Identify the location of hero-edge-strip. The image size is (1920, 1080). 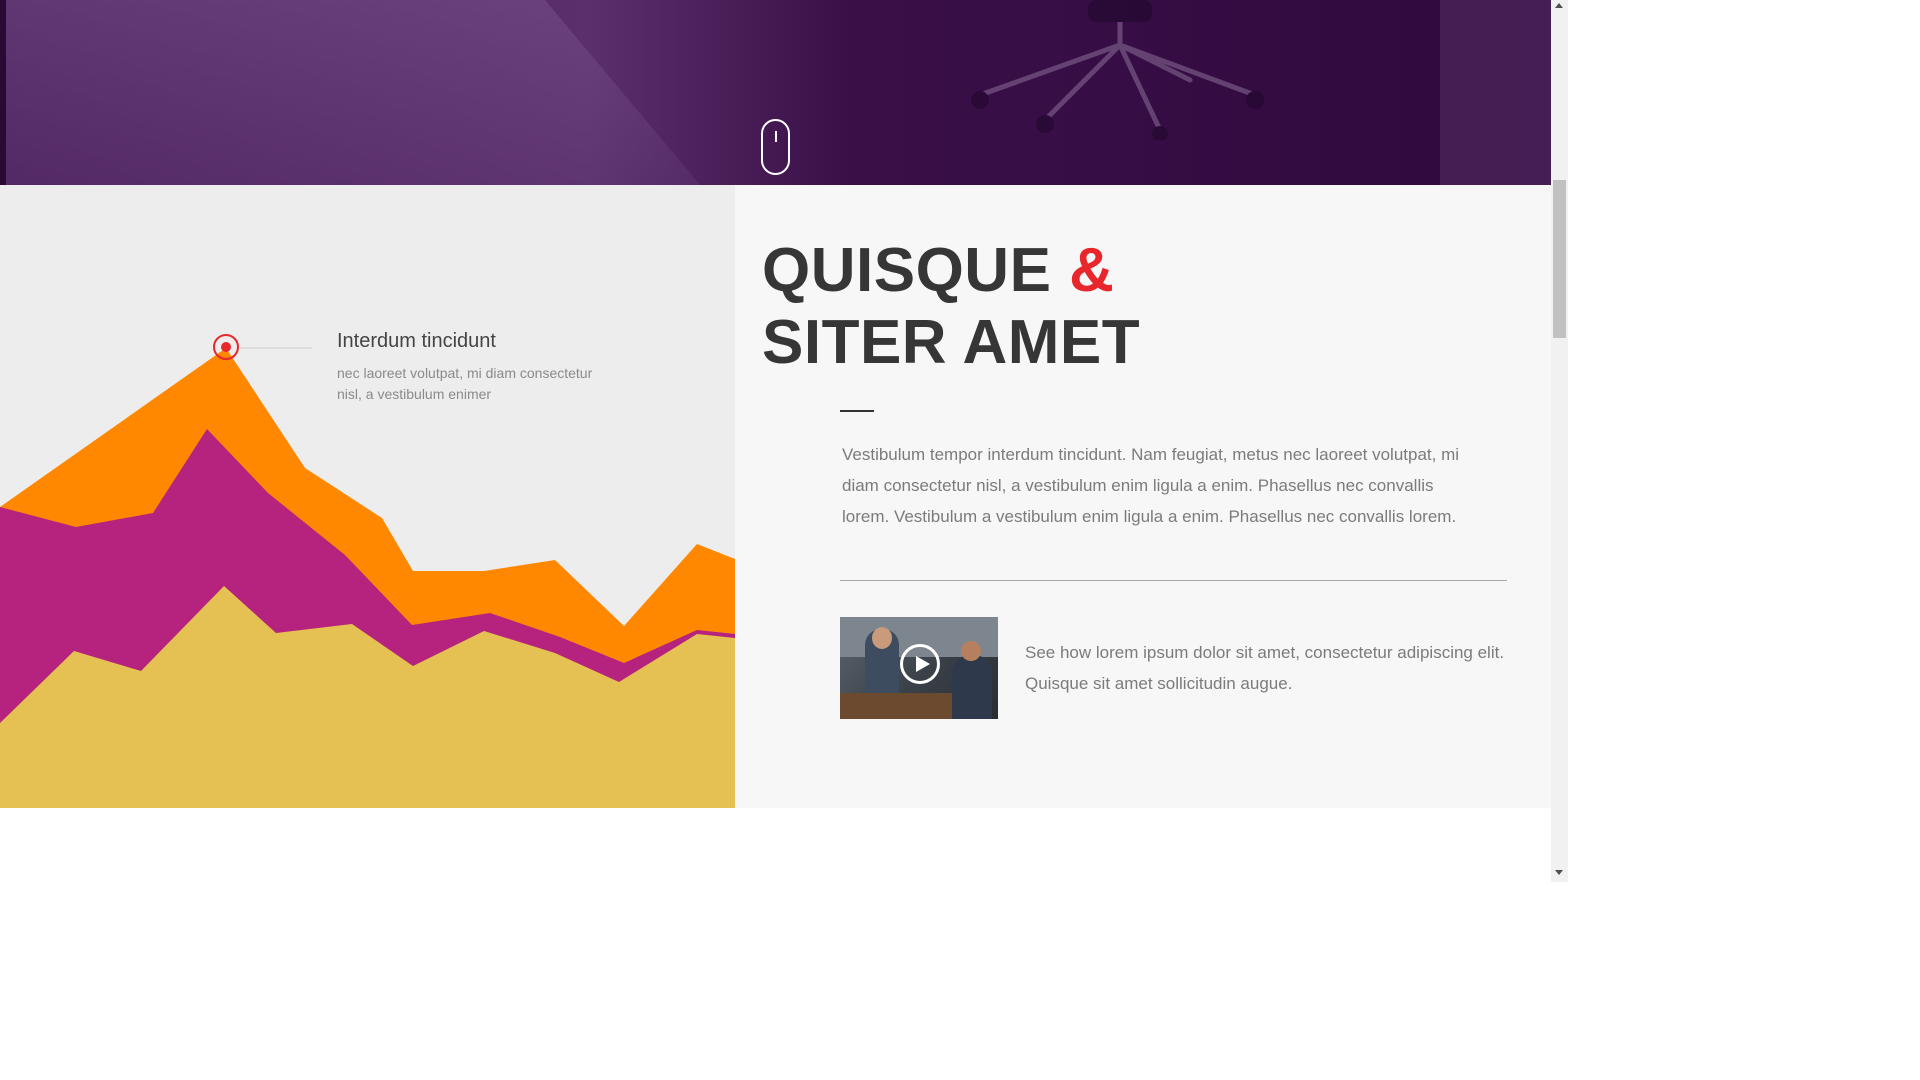
(3, 92).